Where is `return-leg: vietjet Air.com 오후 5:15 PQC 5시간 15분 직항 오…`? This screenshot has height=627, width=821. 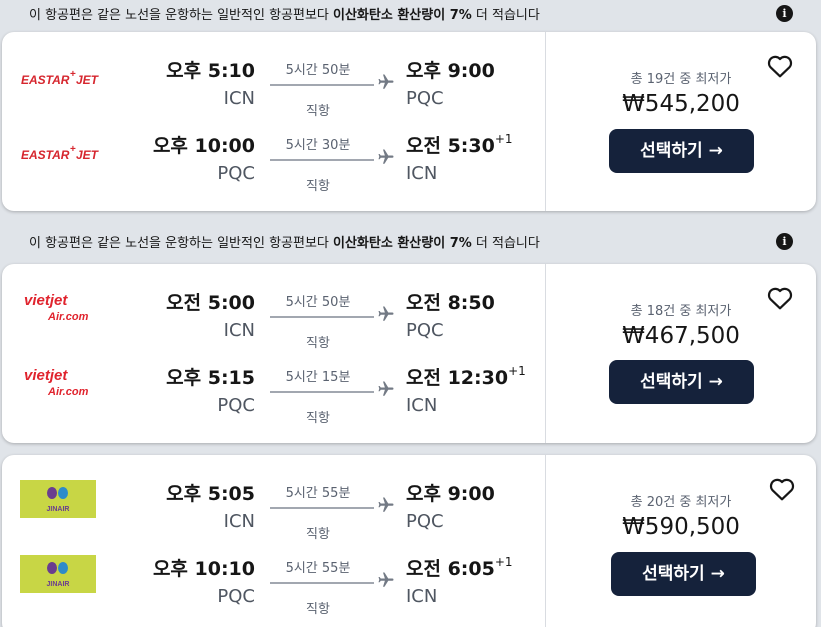 return-leg: vietjet Air.com 오후 5:15 PQC 5시간 15분 직항 오… is located at coordinates (273, 399).